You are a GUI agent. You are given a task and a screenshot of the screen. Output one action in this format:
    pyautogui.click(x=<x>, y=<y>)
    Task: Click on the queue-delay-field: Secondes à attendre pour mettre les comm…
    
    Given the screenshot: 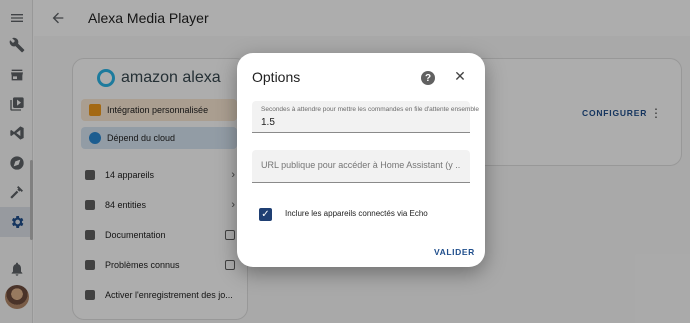 What is the action you would take?
    pyautogui.click(x=365, y=117)
    